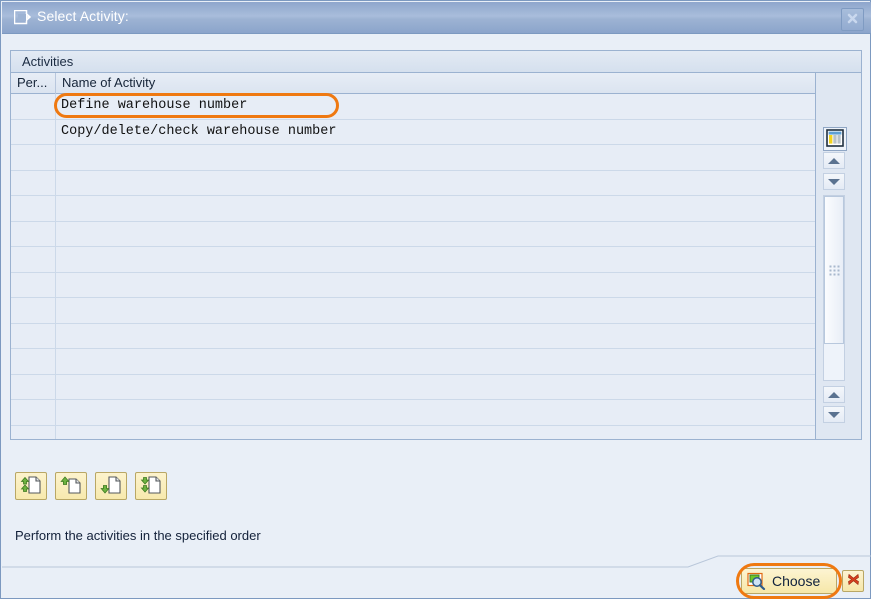 Image resolution: width=871 pixels, height=599 pixels. I want to click on red-x-icon, so click(853, 581).